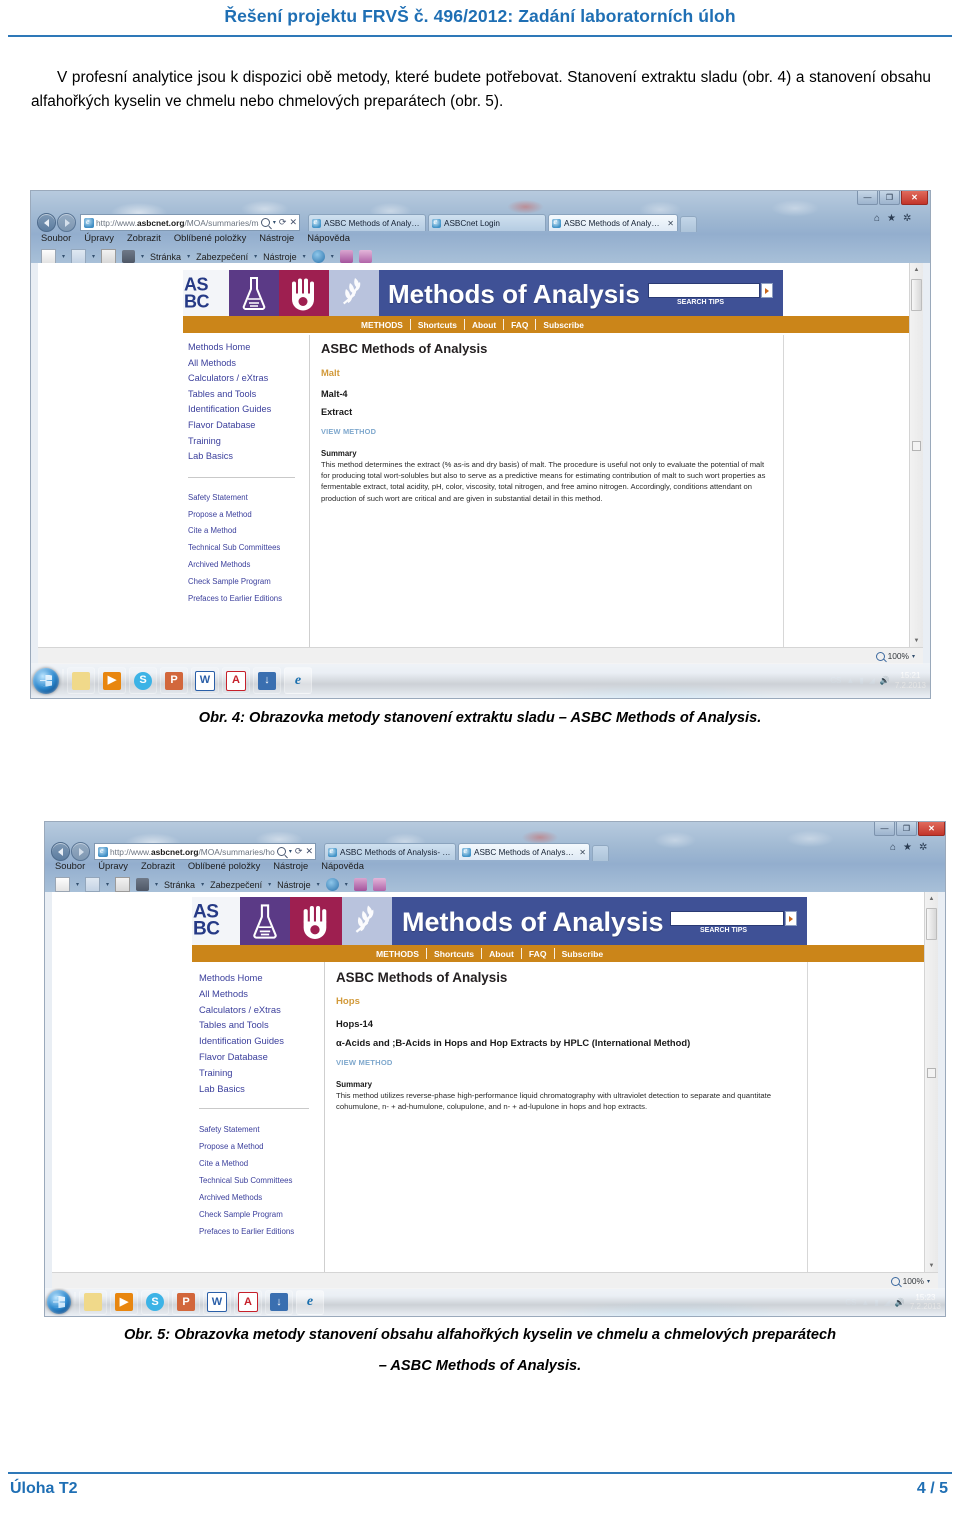 The image size is (960, 1519). I want to click on menu-item-soubor: Soubor, so click(70, 865).